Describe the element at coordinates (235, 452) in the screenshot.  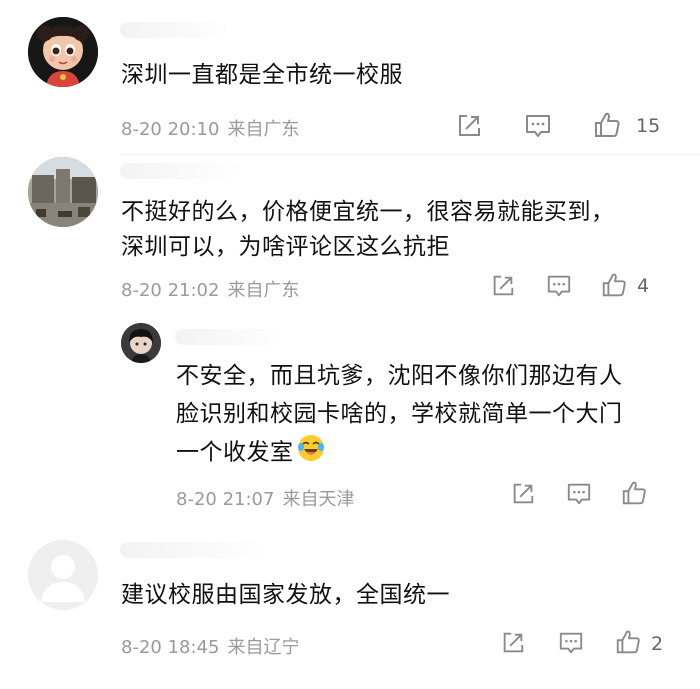
I see `reply-text-line-3-content: 一个收发室` at that location.